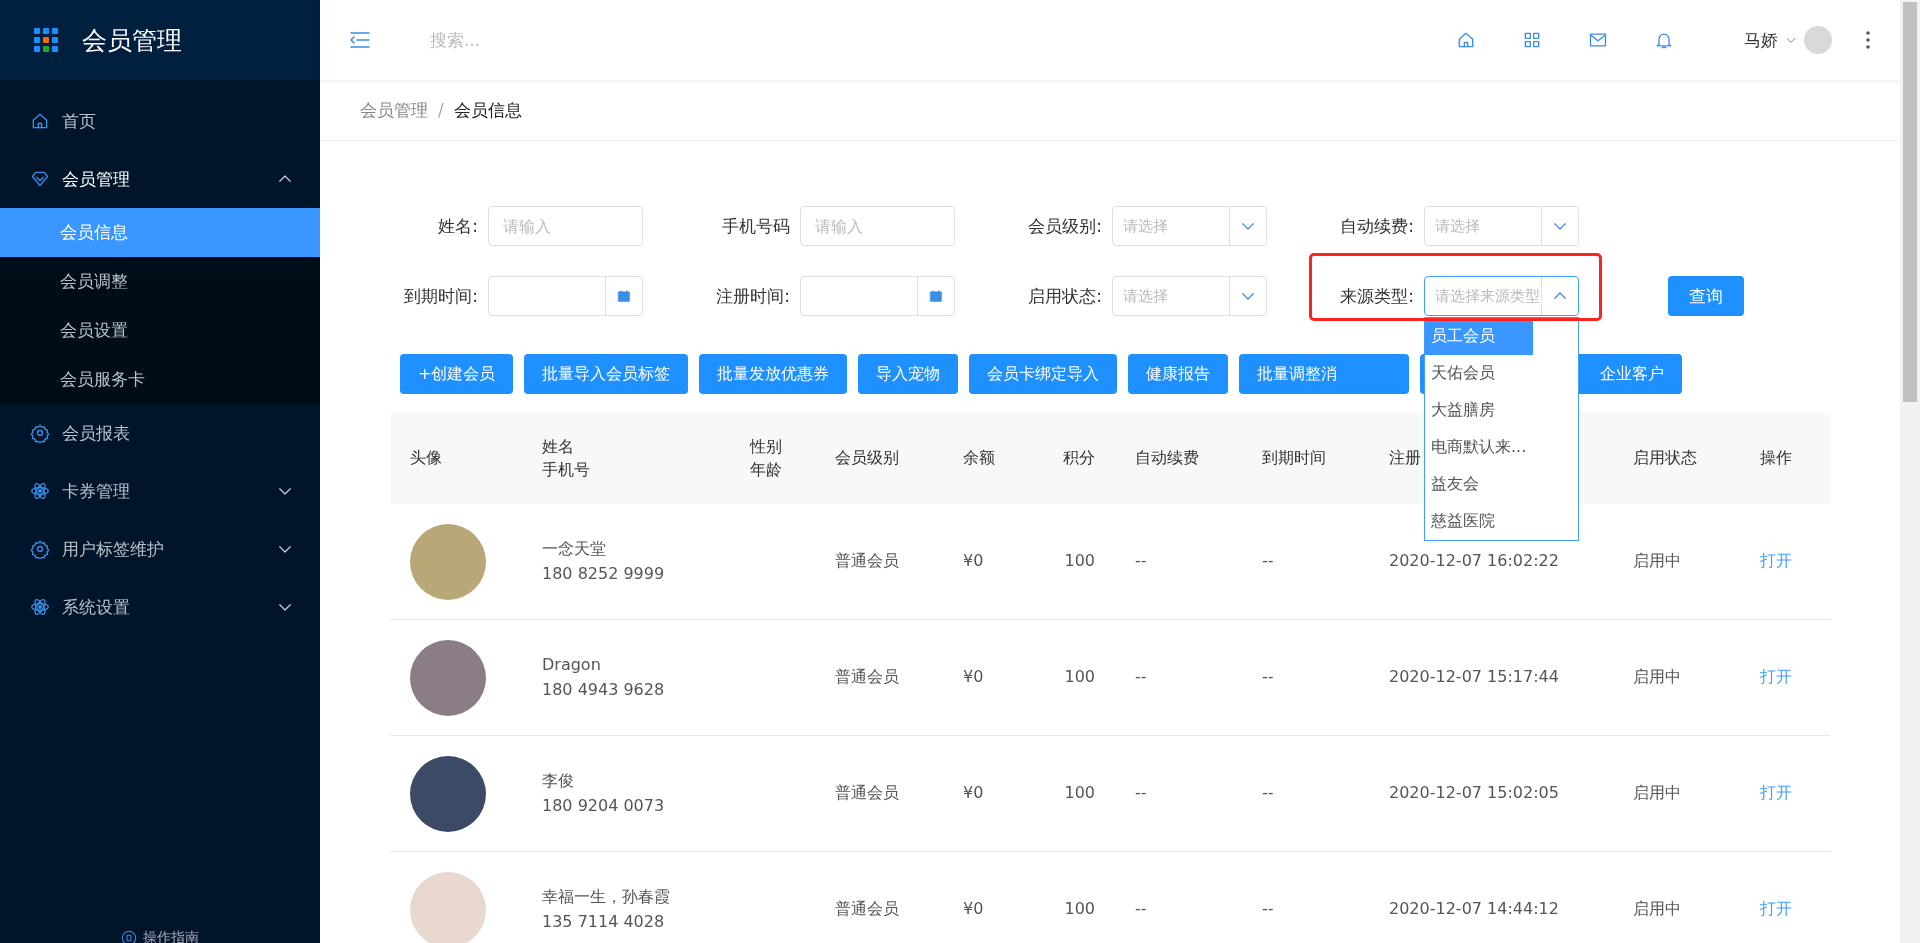  Describe the element at coordinates (394, 110) in the screenshot. I see `breadcrumb-item: 会员管理` at that location.